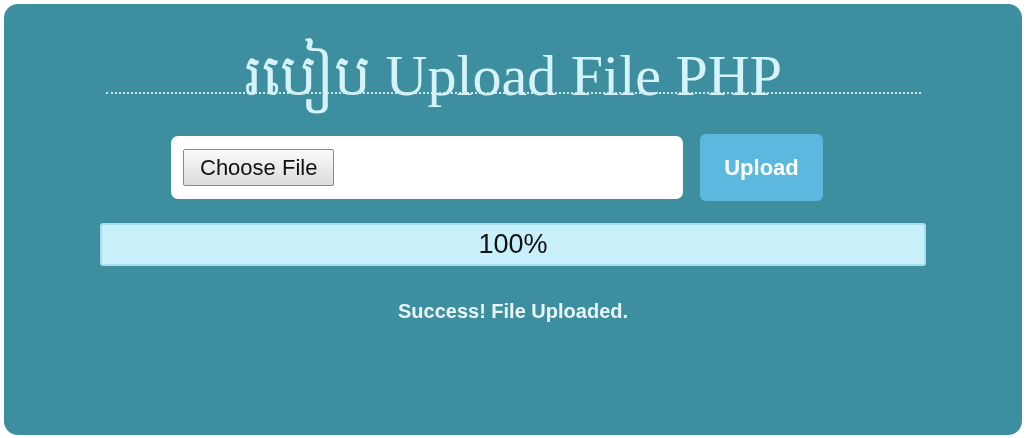 The image size is (1030, 438). What do you see at coordinates (513, 245) in the screenshot?
I see `progress-reading: 100%` at bounding box center [513, 245].